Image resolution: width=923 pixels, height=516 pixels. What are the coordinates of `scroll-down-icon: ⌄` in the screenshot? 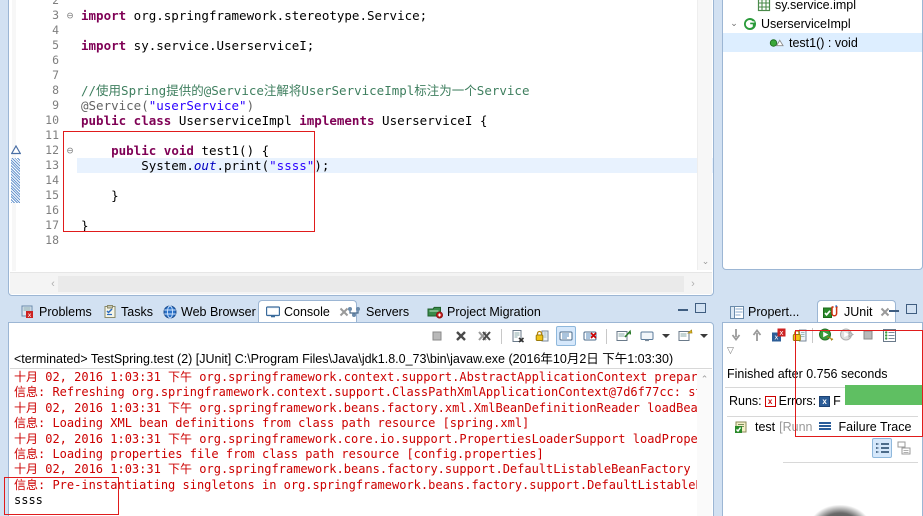 It's located at (705, 261).